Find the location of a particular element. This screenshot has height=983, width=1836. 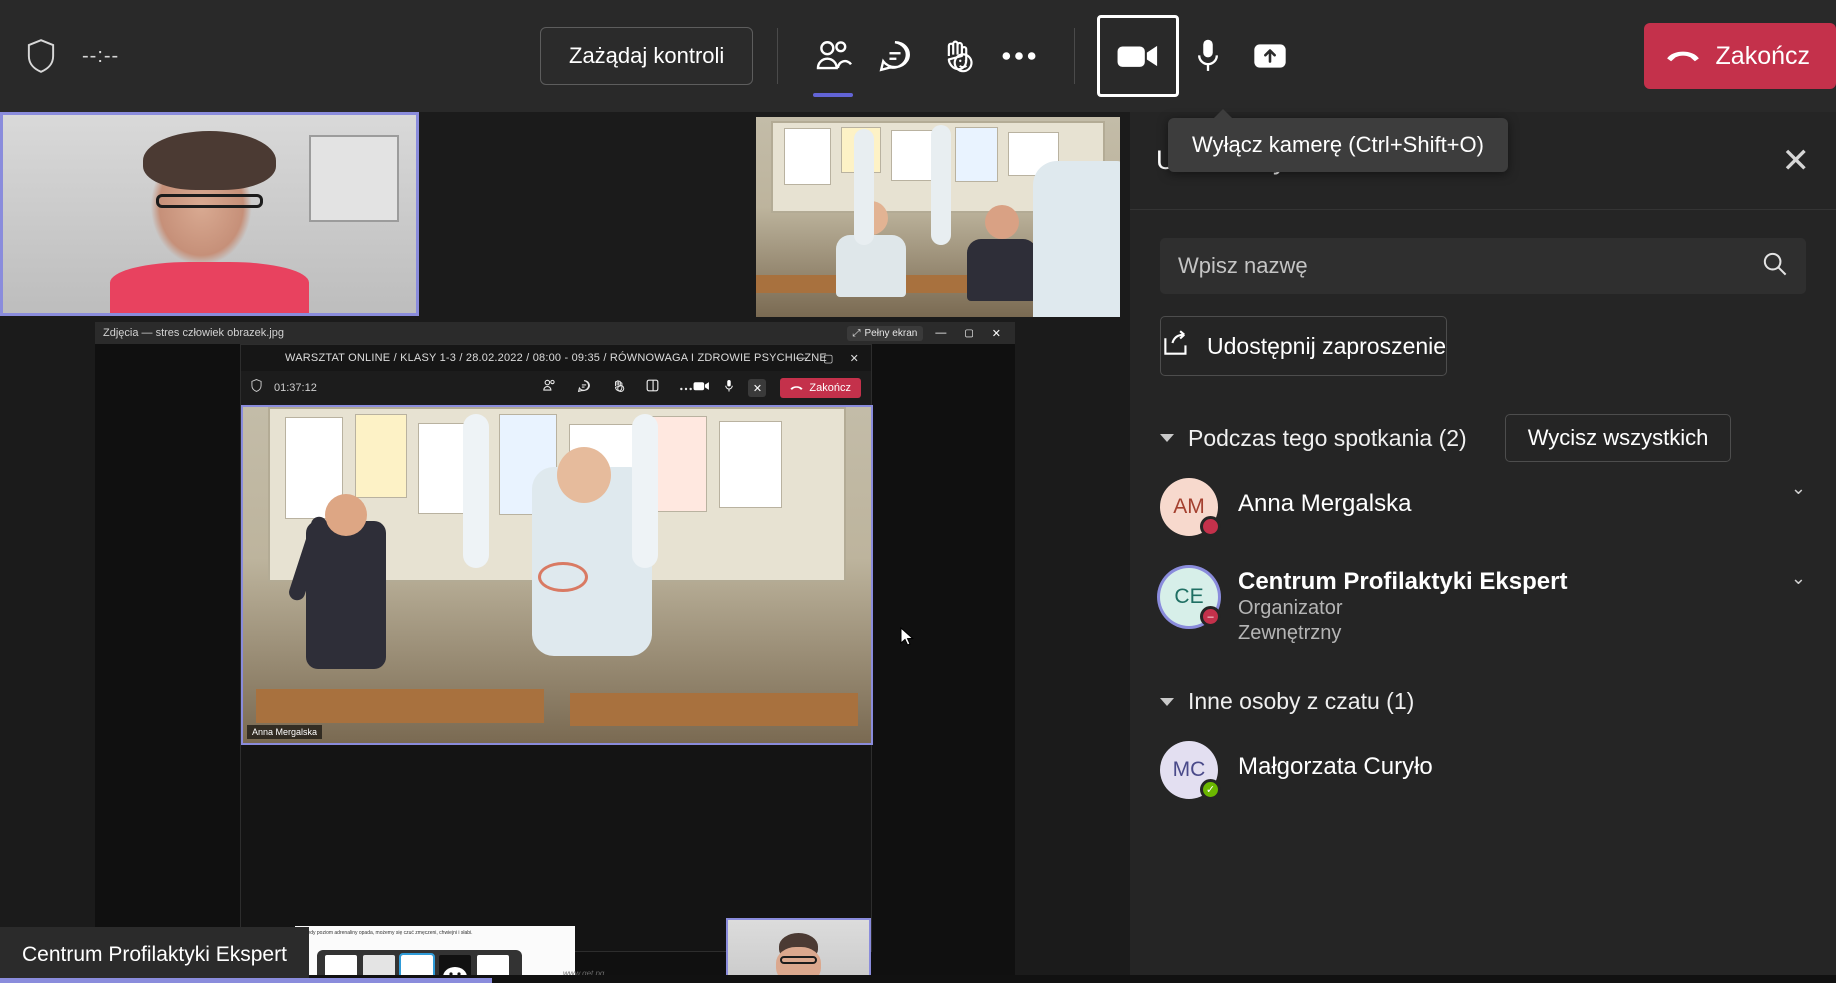

participant-search is located at coordinates (1483, 266).